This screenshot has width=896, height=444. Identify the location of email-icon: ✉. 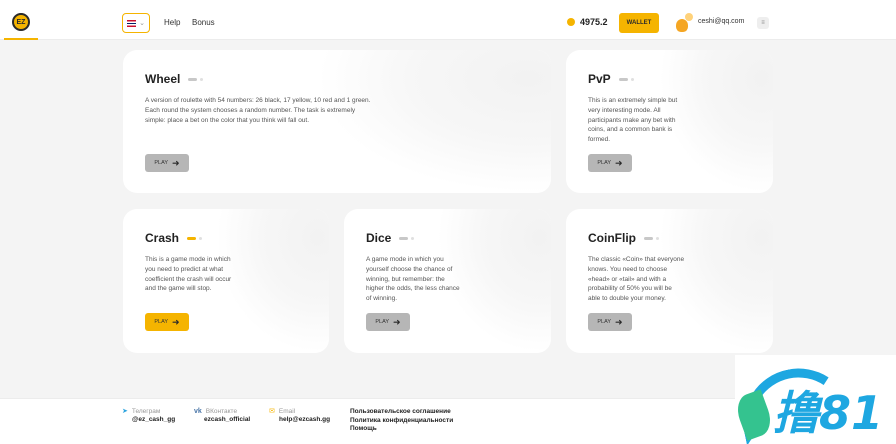
(272, 411).